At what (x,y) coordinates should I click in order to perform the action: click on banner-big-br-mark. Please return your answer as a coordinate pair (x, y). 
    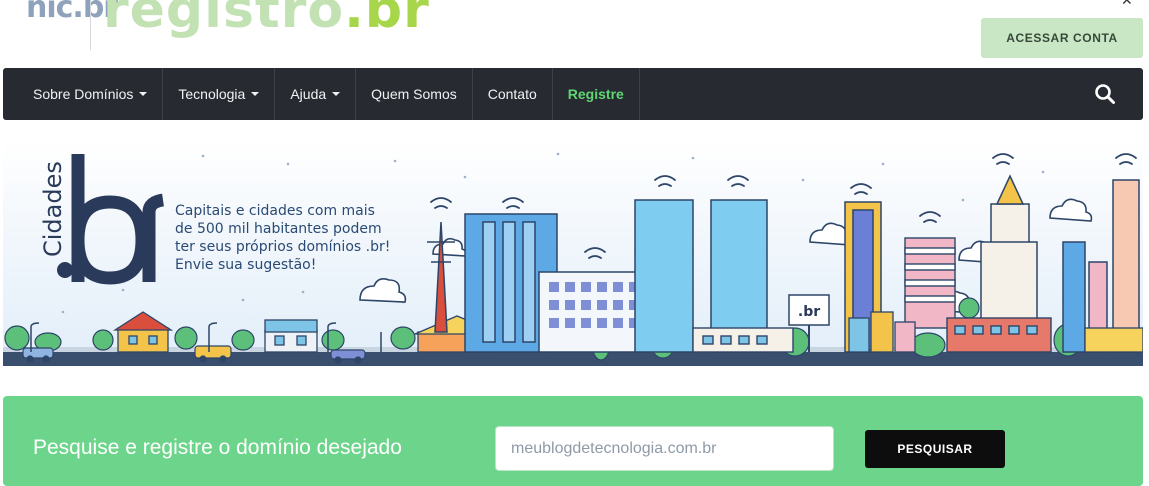
    Looking at the image, I should click on (118, 219).